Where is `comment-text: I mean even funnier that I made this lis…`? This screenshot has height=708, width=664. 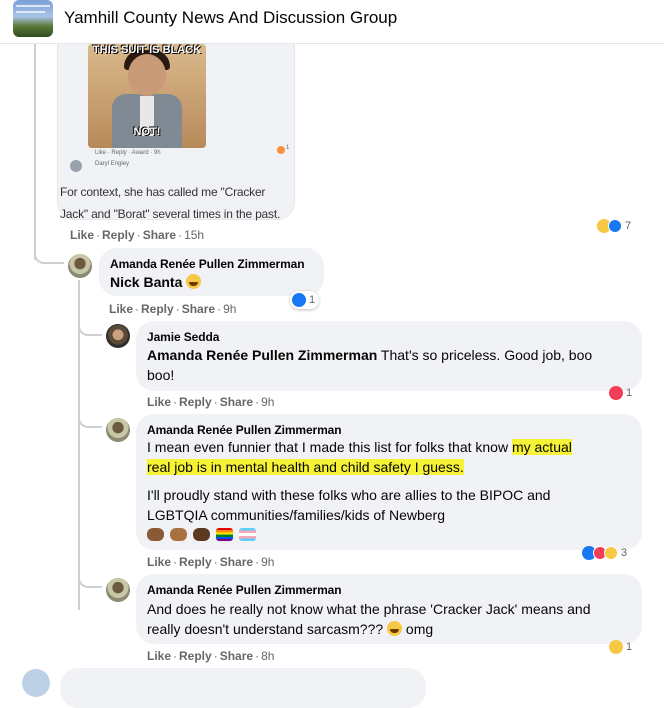
comment-text: I mean even funnier that I made this lis… is located at coordinates (359, 457).